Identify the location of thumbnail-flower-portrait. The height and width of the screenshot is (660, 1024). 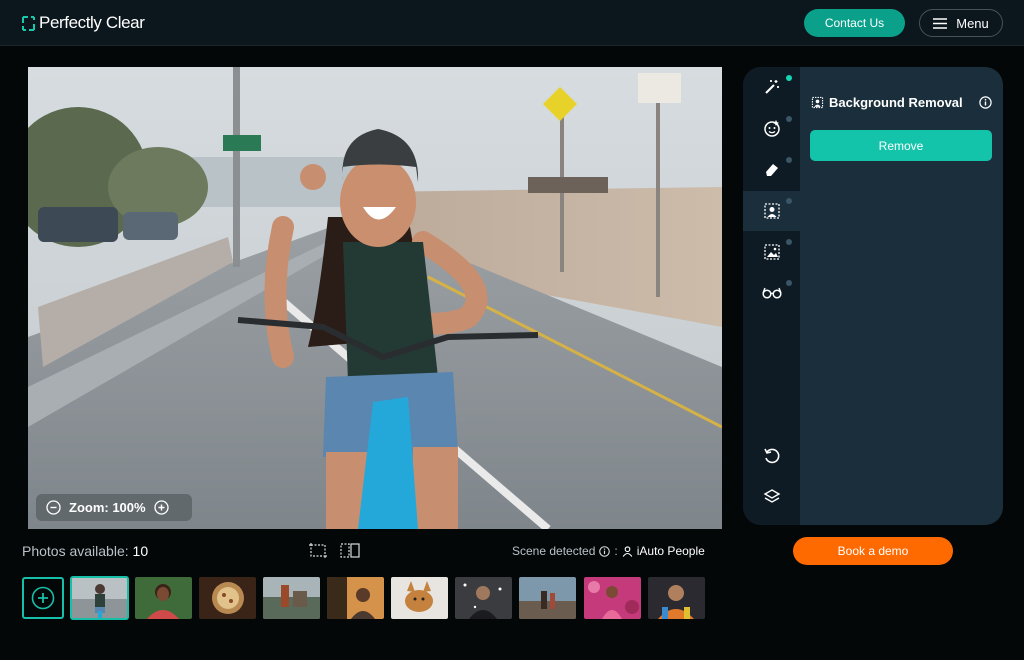
(612, 598).